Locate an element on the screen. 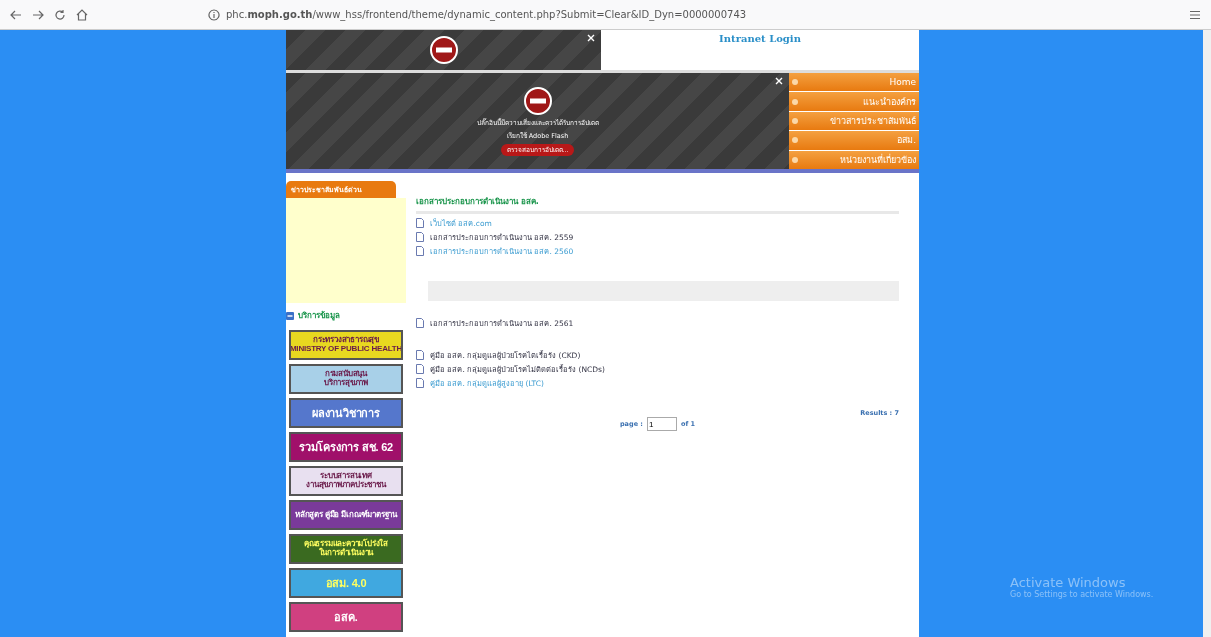 Image resolution: width=1211 pixels, height=637 pixels. forward-icon is located at coordinates (38, 14).